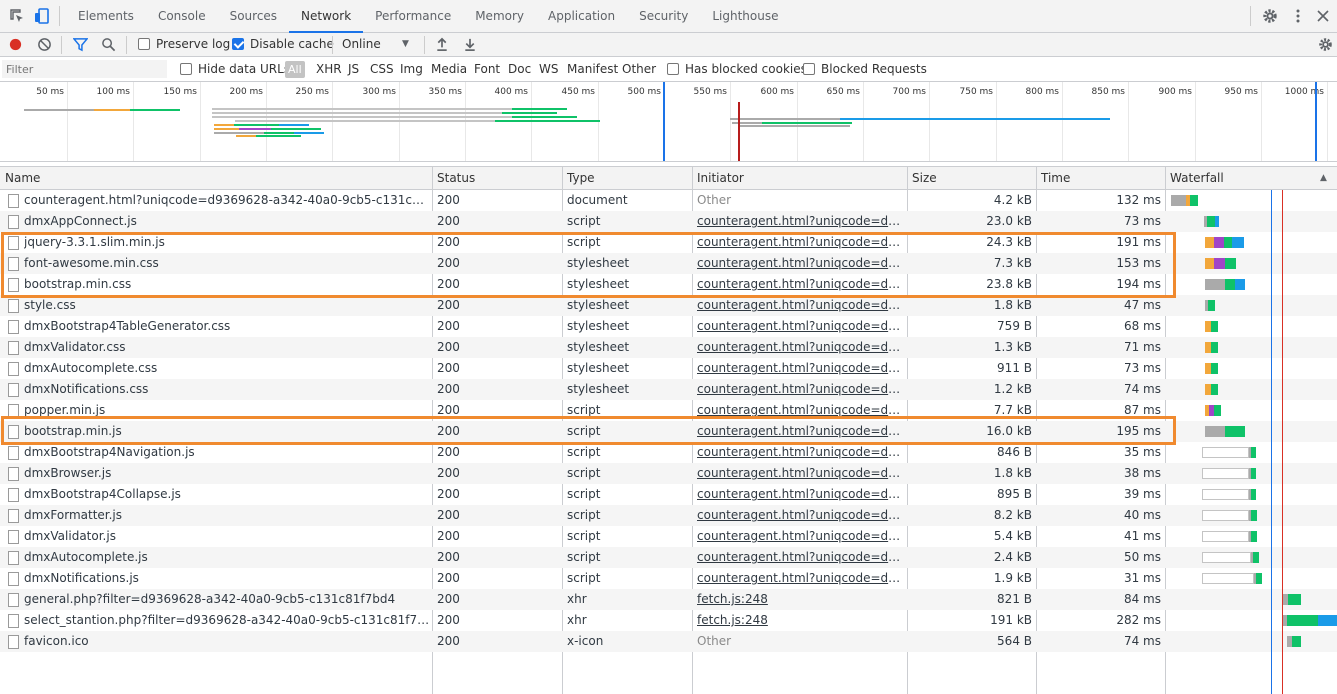 The height and width of the screenshot is (694, 1337). What do you see at coordinates (1325, 44) in the screenshot?
I see `network-settings-gear-icon` at bounding box center [1325, 44].